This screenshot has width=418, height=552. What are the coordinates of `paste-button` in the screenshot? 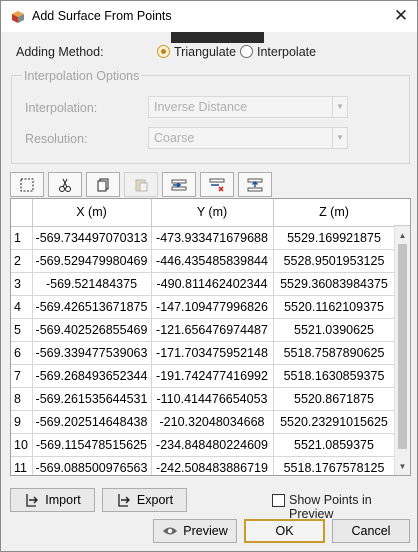 It's located at (141, 184).